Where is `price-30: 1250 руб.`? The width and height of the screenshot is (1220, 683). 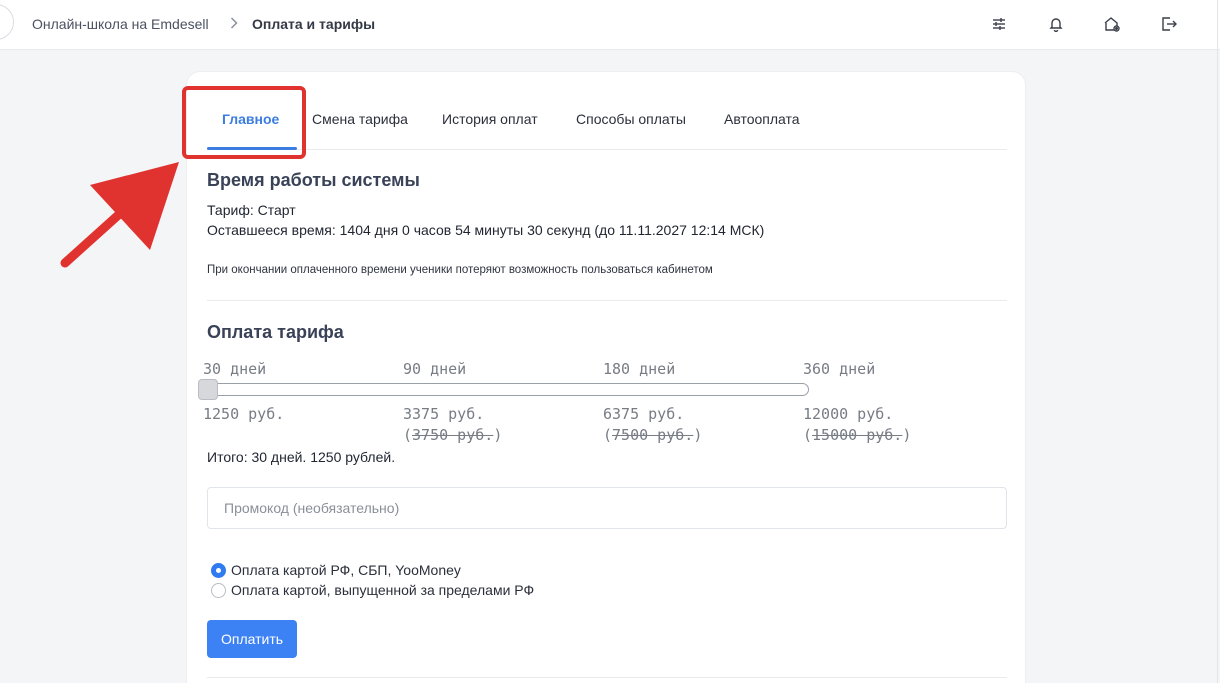
price-30: 1250 руб. is located at coordinates (244, 414).